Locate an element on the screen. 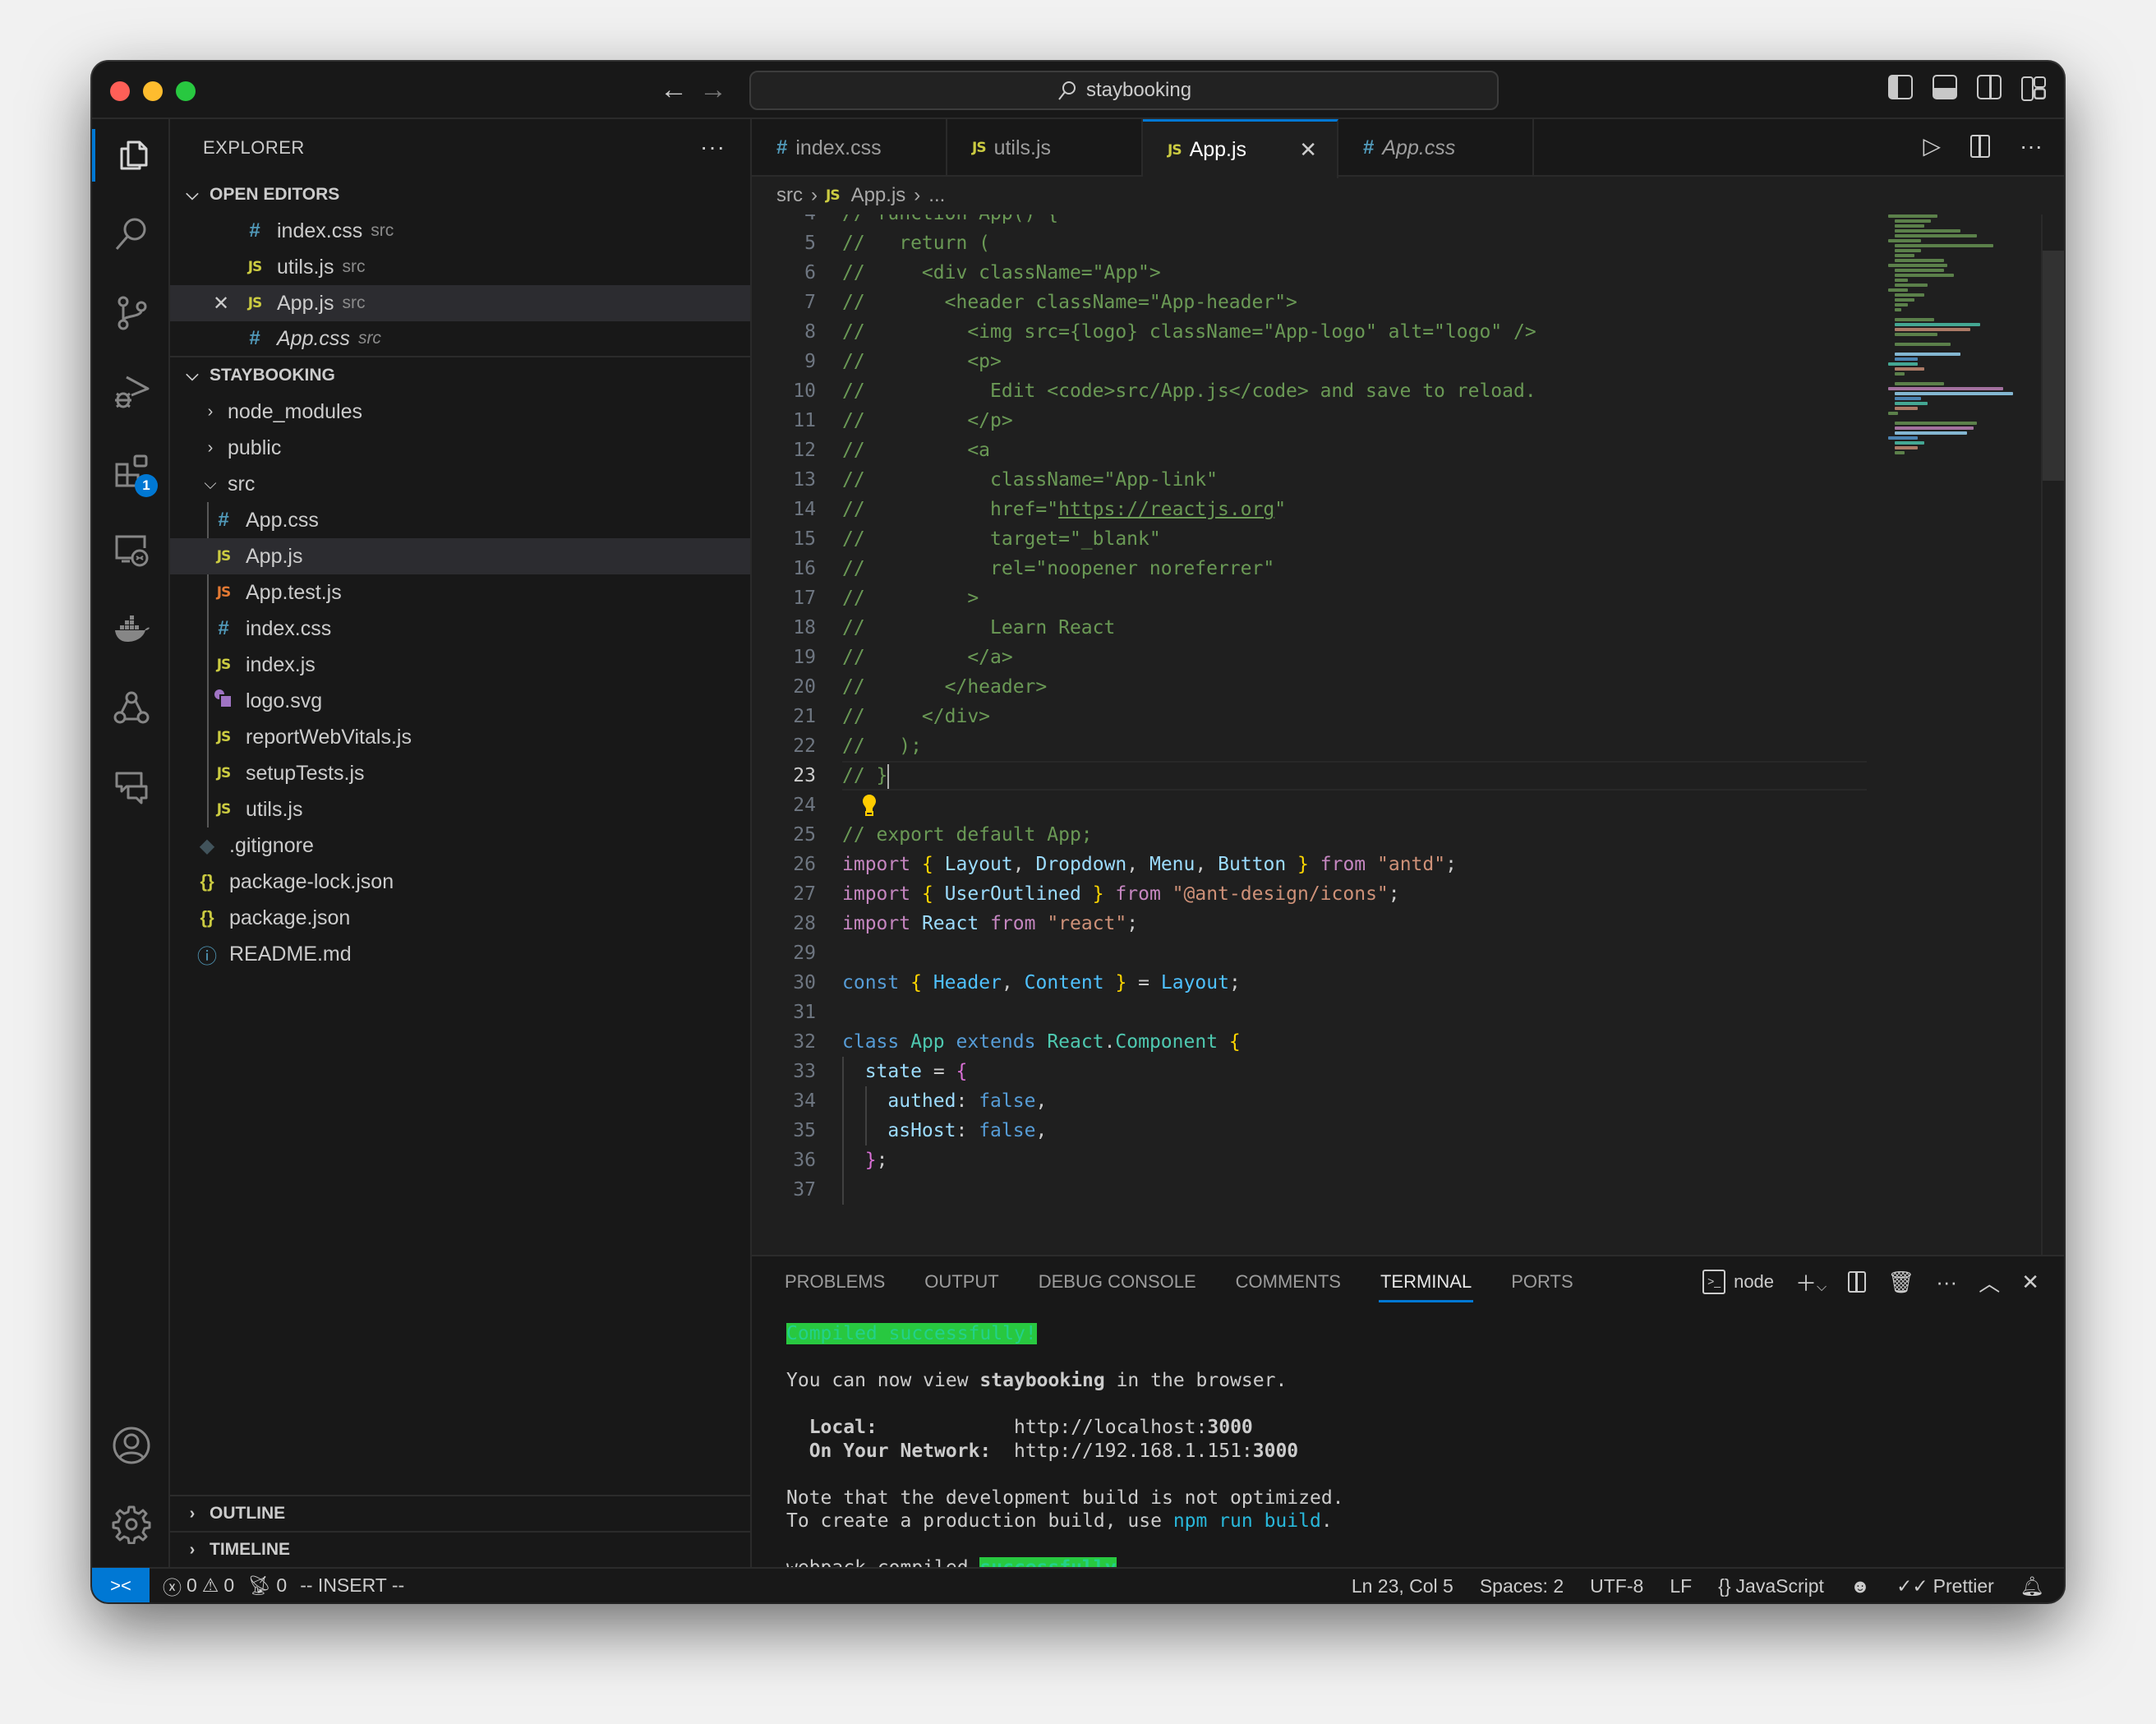 This screenshot has height=1724, width=2156. code-line: 16 // rel="noopener noreferrer" is located at coordinates (1408, 568).